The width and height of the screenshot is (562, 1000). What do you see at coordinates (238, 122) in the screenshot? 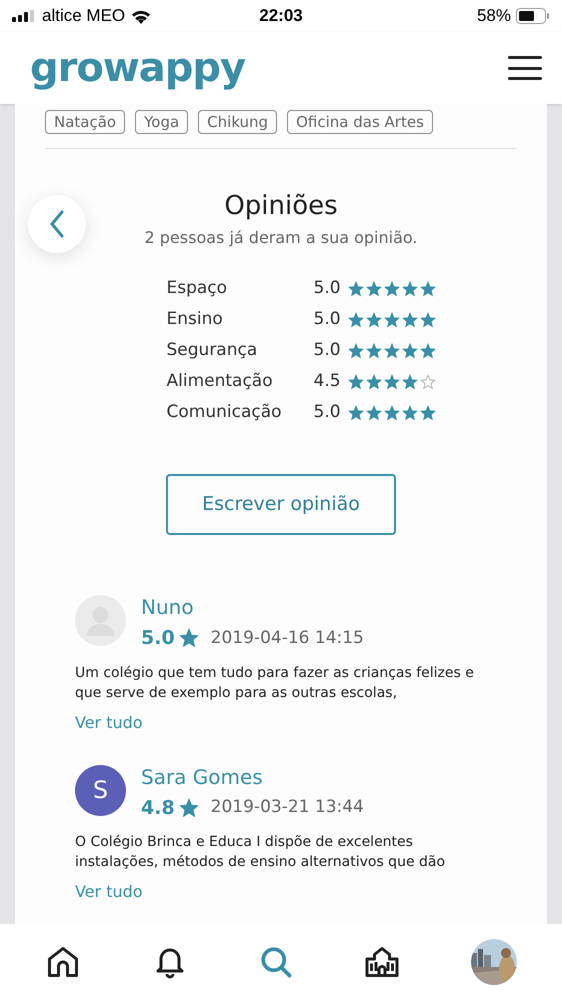
I see `tag: Chikung` at bounding box center [238, 122].